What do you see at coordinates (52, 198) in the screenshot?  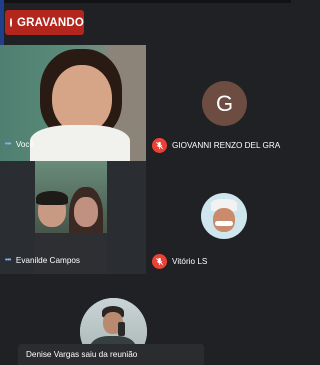 I see `hair-left` at bounding box center [52, 198].